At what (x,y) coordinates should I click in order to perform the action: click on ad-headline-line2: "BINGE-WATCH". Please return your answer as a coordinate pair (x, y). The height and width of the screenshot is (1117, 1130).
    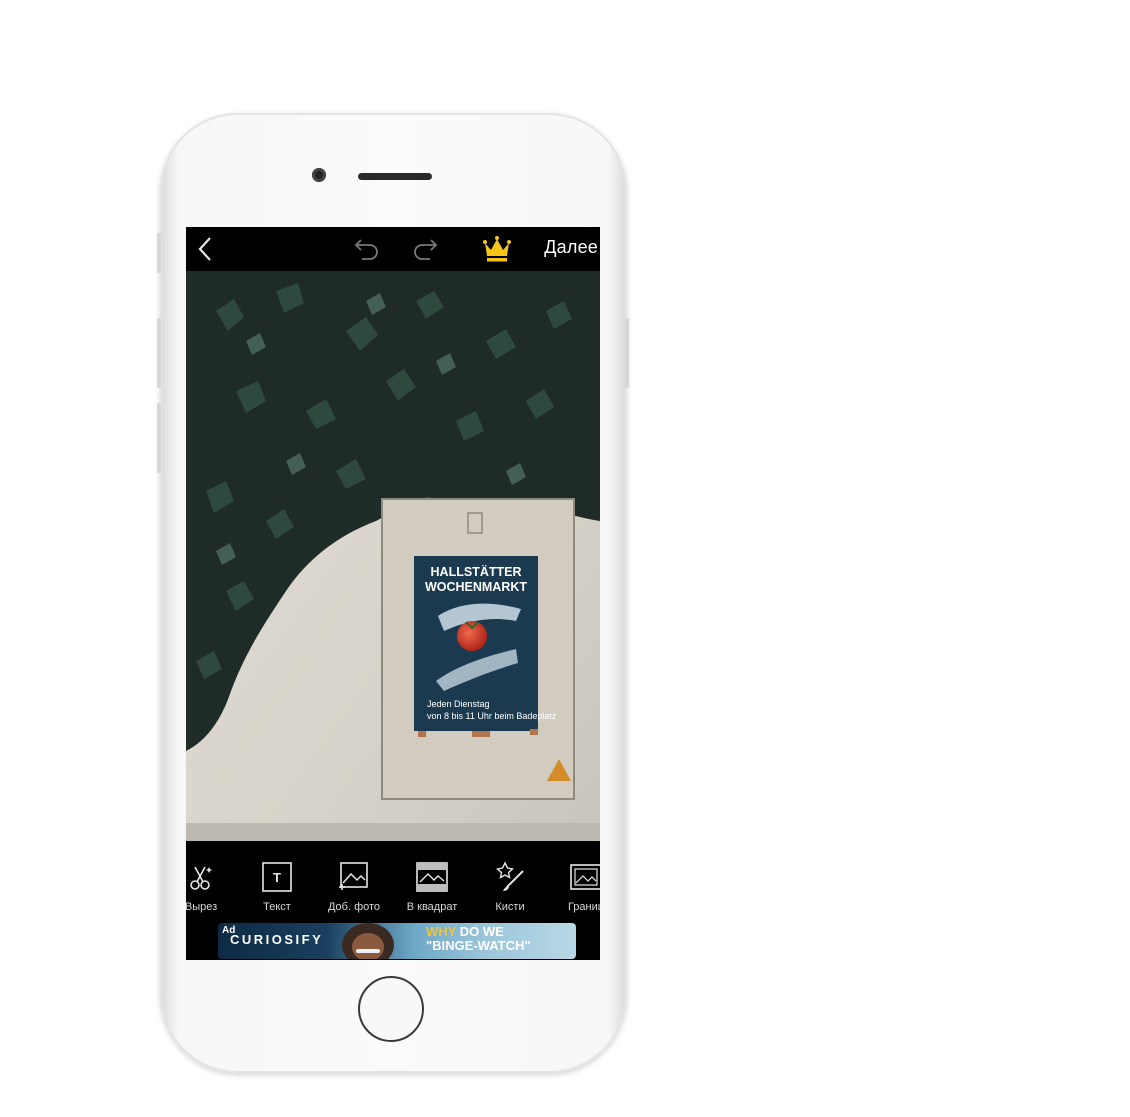
    Looking at the image, I should click on (478, 945).